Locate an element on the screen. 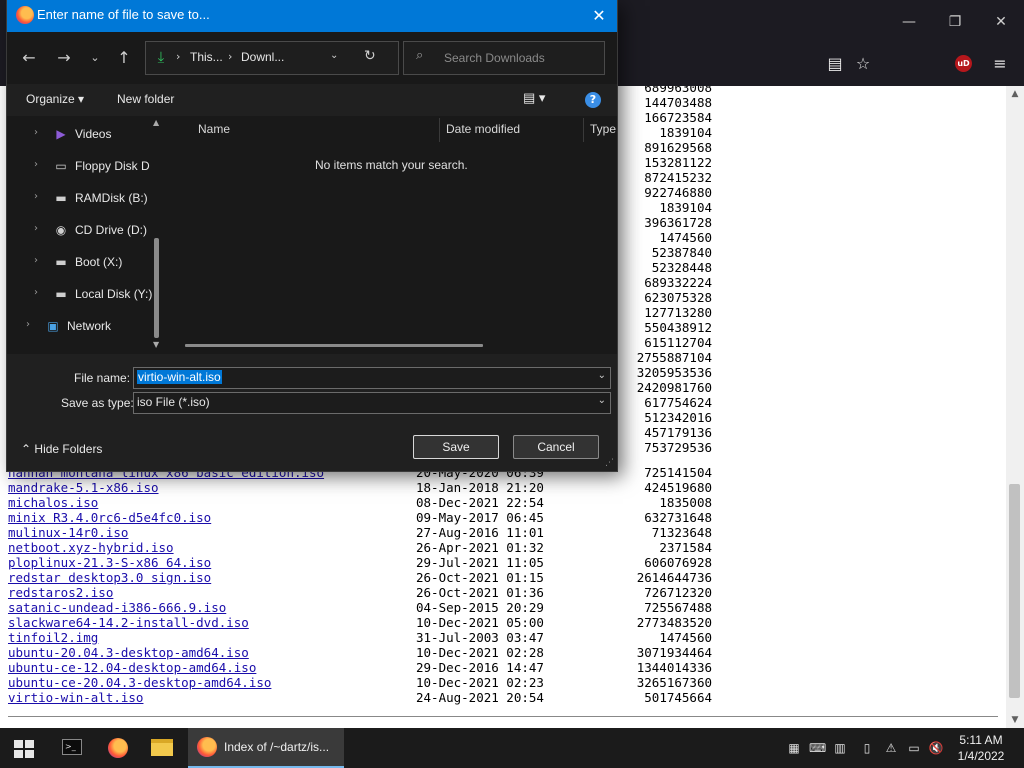 Image resolution: width=1024 pixels, height=768 pixels. hide-folders-button: ⌃ Hide Folders is located at coordinates (61, 449).